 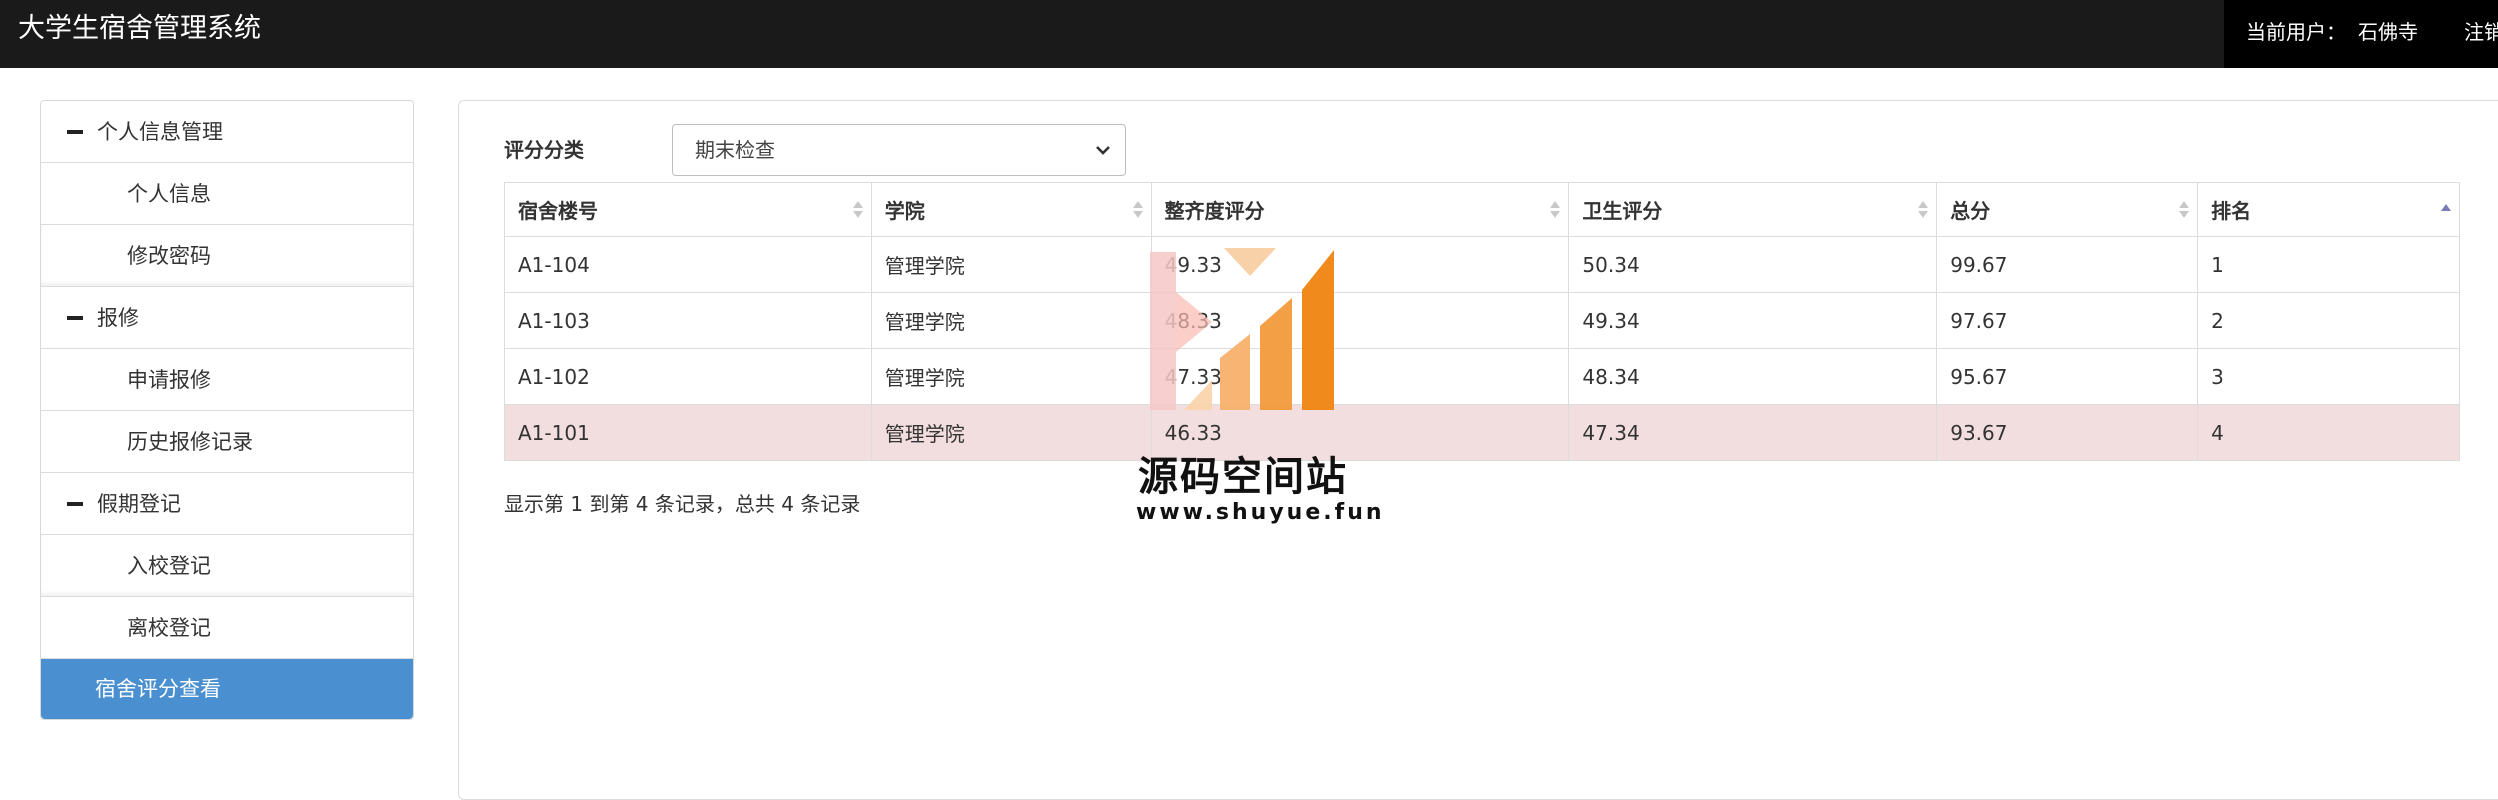 What do you see at coordinates (139, 504) in the screenshot?
I see `sidebar-group-label: 假期登记` at bounding box center [139, 504].